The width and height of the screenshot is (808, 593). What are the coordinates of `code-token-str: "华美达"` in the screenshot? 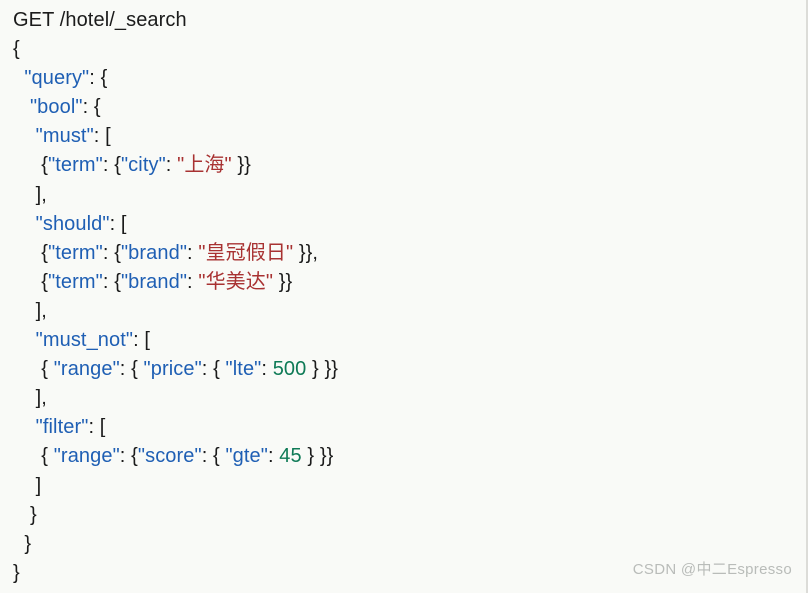 It's located at (236, 281).